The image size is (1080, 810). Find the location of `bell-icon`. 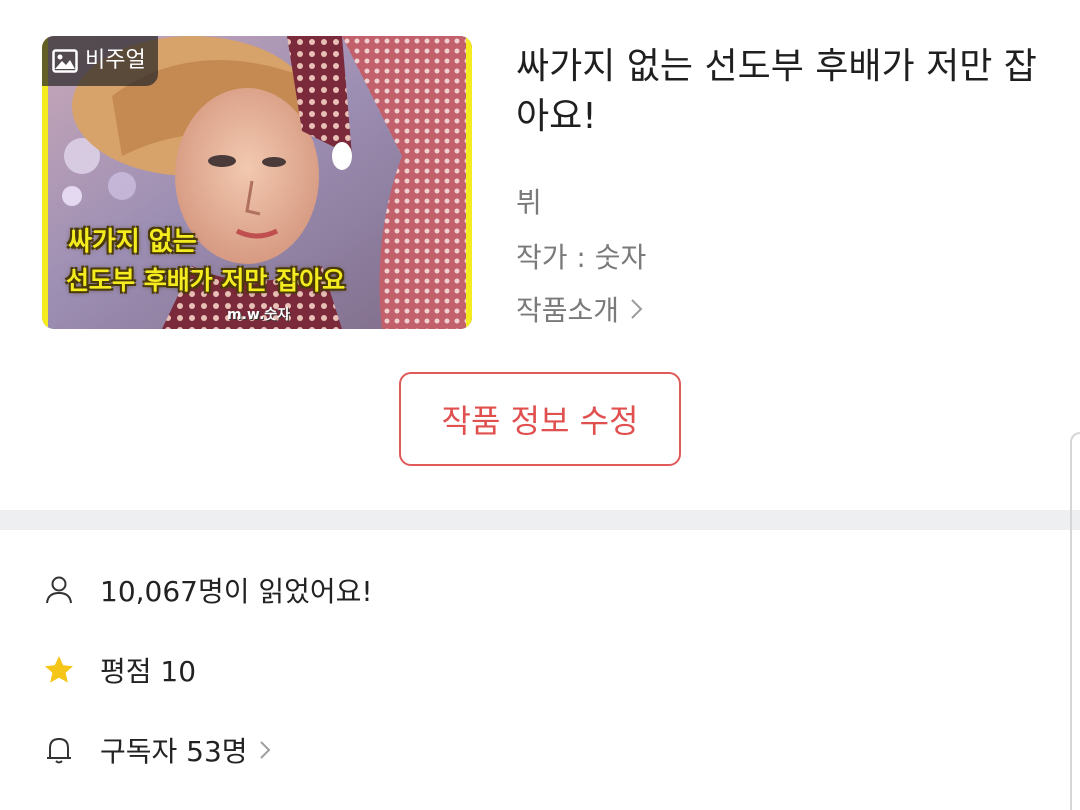

bell-icon is located at coordinates (59, 751).